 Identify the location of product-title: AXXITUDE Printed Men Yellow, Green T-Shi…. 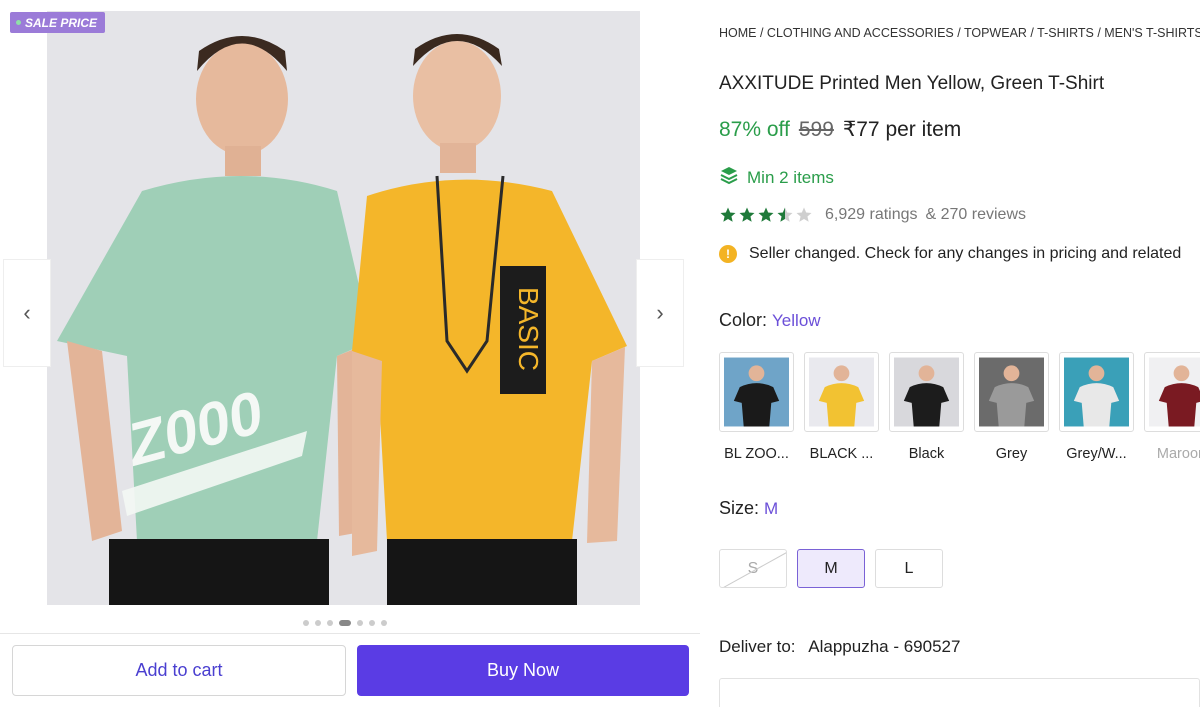
(912, 83).